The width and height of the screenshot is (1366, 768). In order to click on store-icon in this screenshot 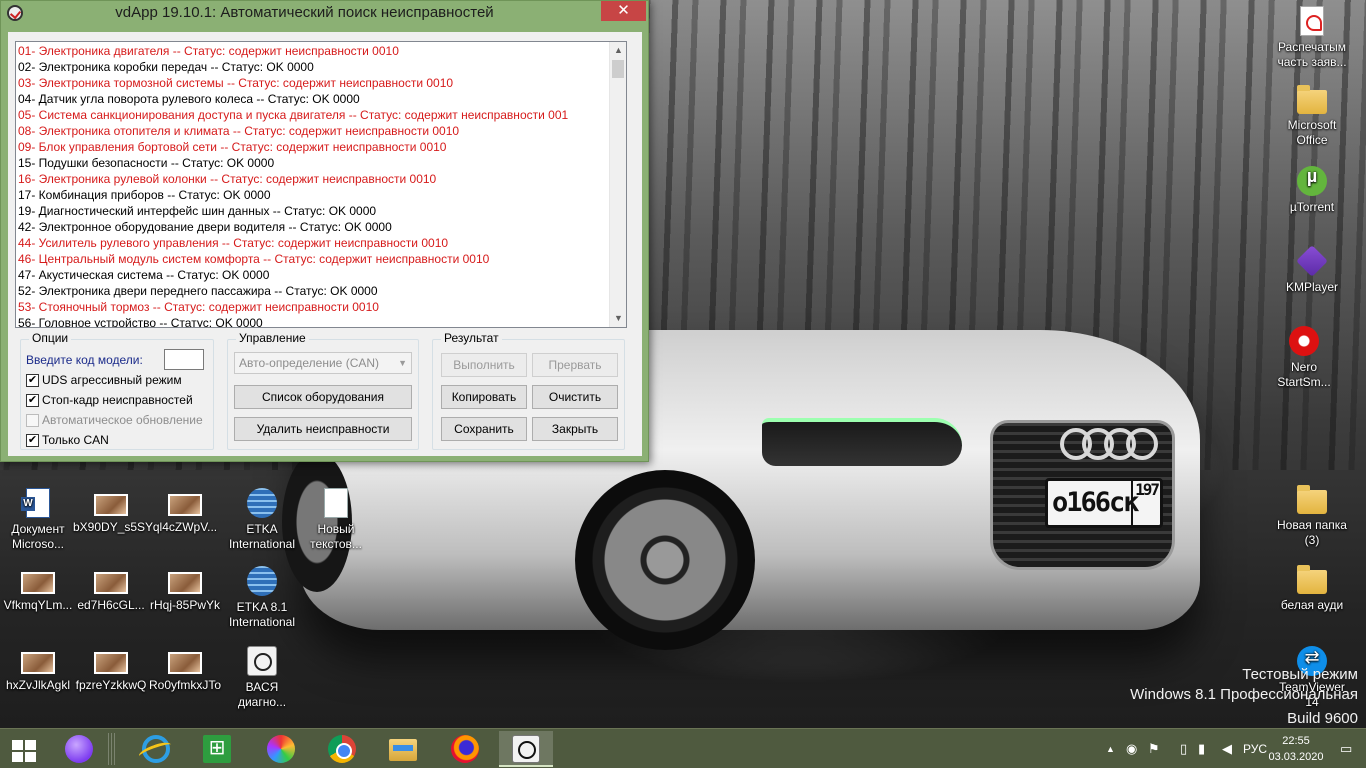, I will do `click(217, 749)`.